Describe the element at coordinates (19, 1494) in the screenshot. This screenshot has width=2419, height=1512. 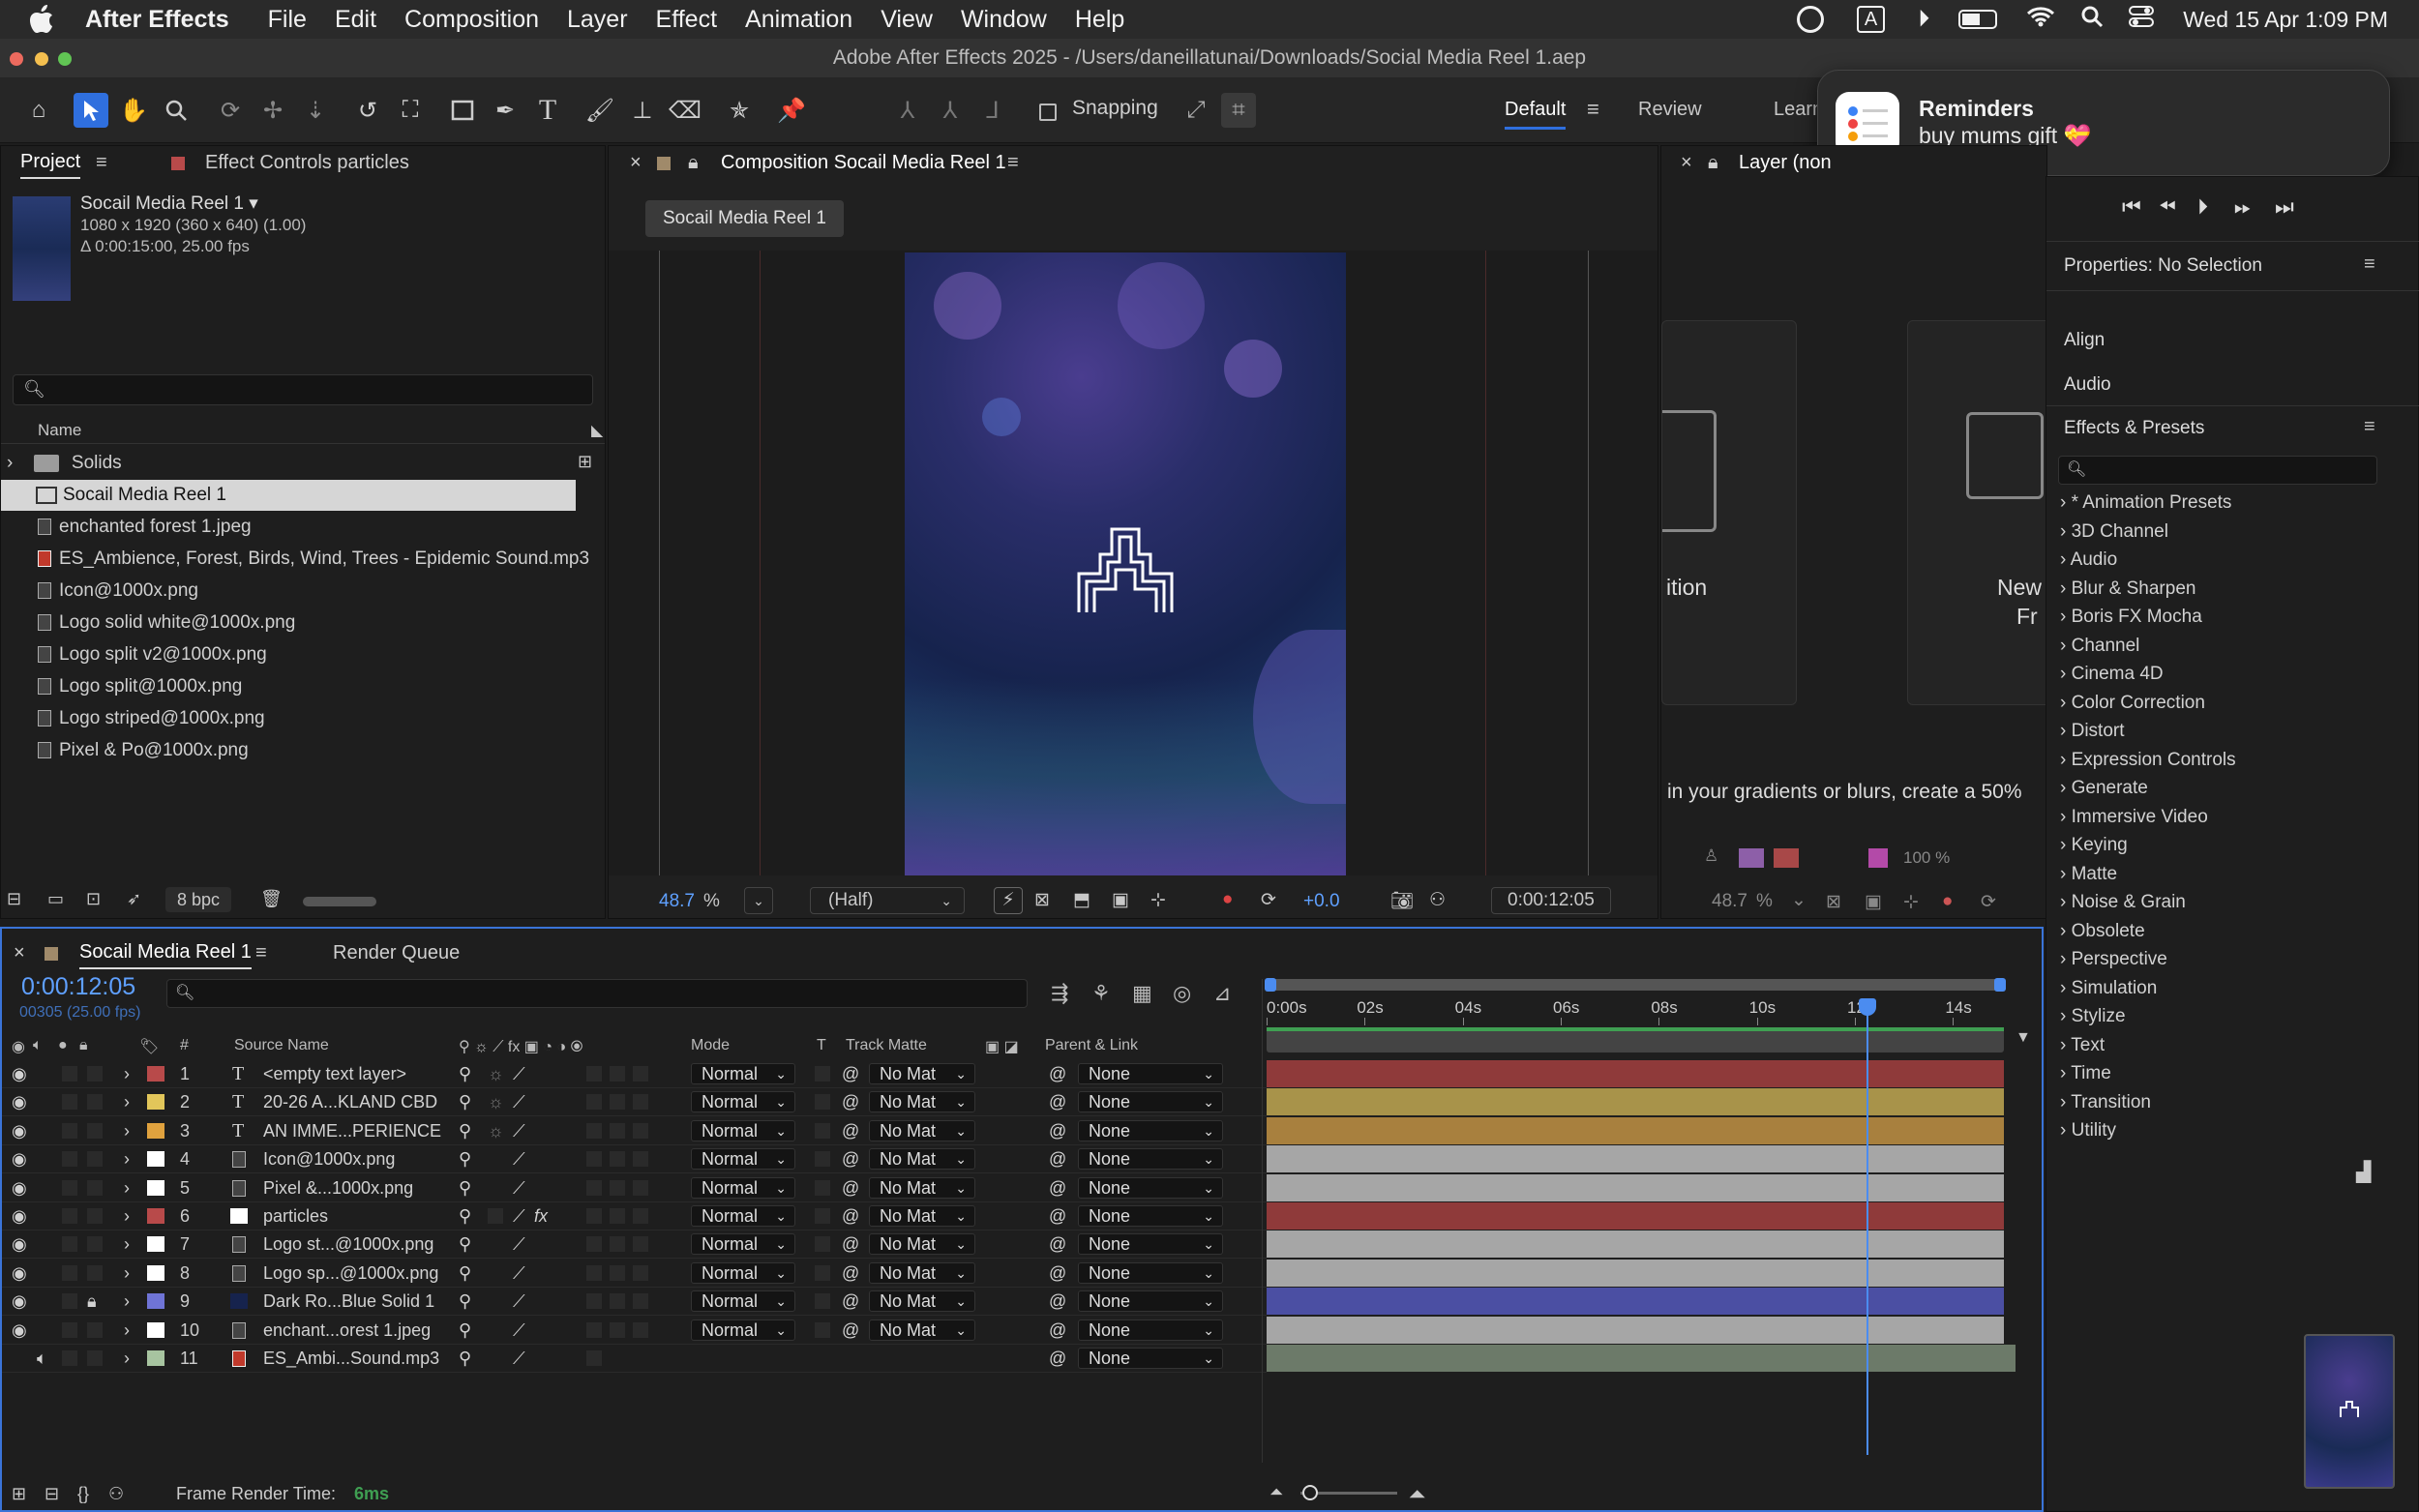
I see `layer-switches-toggle-icon: ⊞` at that location.